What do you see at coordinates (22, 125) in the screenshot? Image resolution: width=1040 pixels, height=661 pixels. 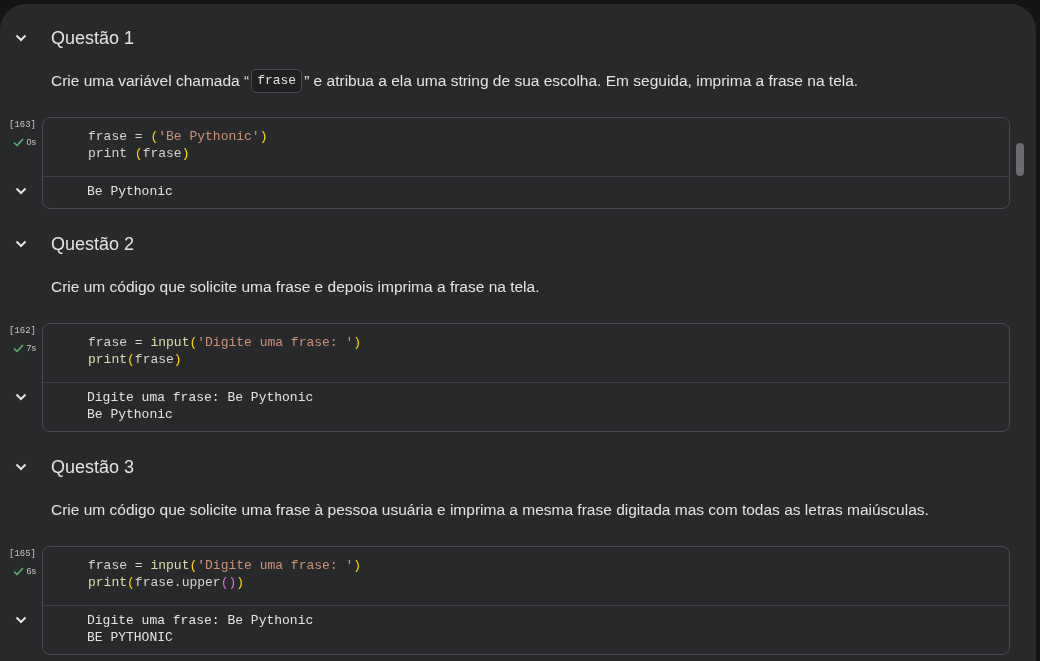 I see `execution-count: [163]` at bounding box center [22, 125].